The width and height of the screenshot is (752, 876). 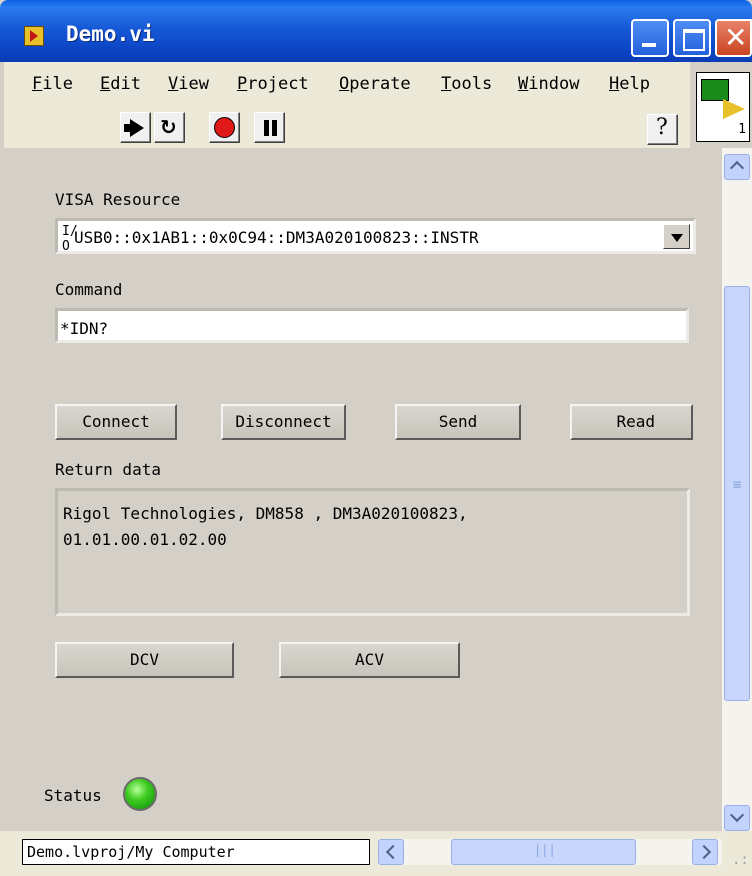 What do you see at coordinates (391, 852) in the screenshot?
I see `scroll-left-button` at bounding box center [391, 852].